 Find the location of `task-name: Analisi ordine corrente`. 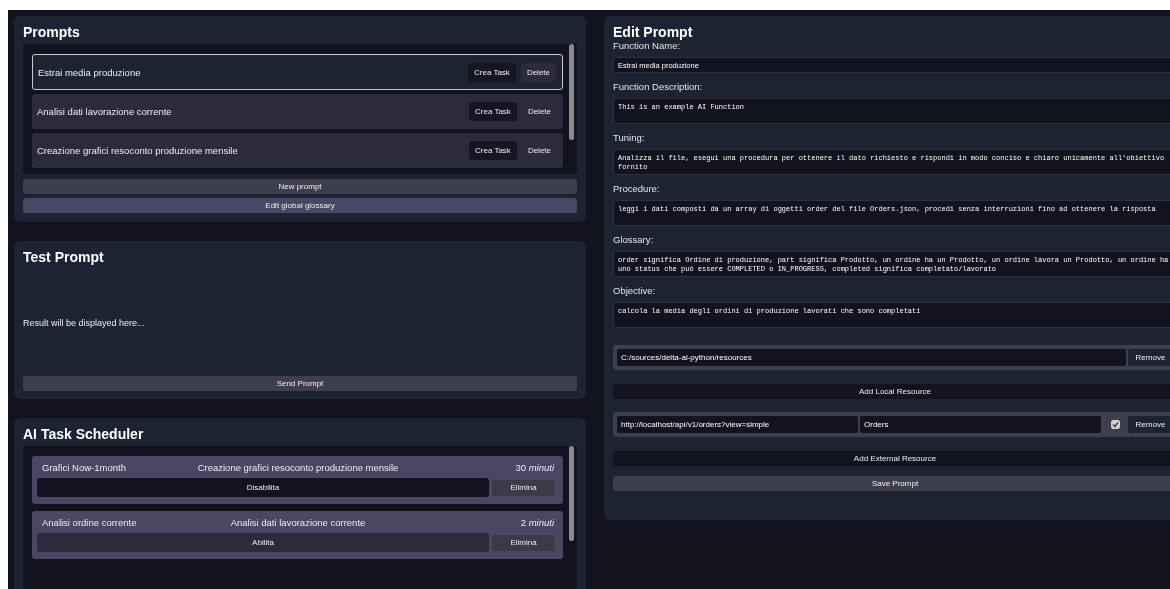

task-name: Analisi ordine corrente is located at coordinates (90, 522).